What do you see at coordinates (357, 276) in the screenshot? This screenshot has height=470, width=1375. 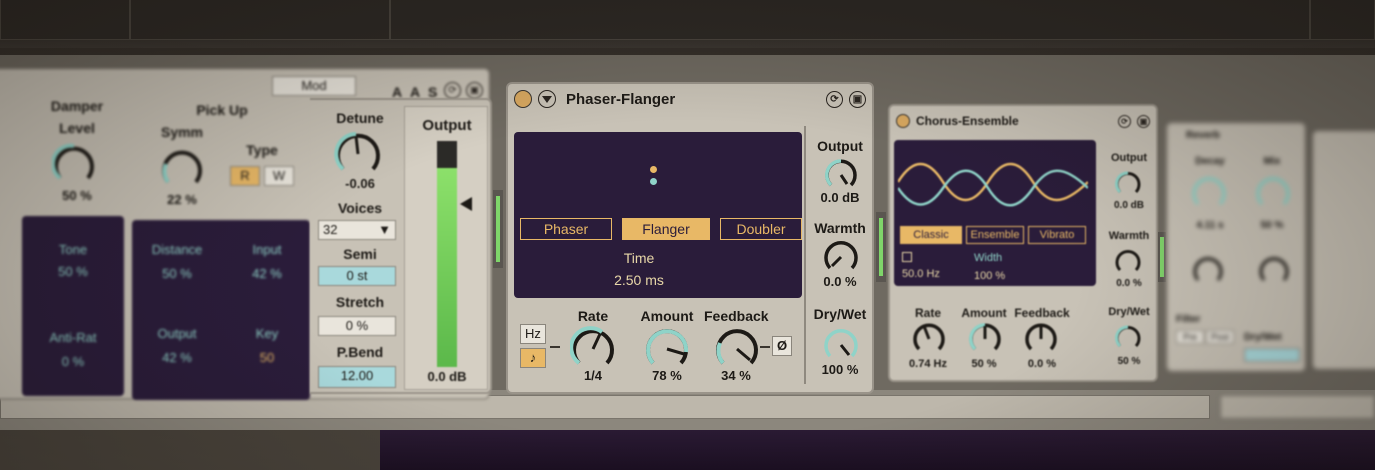 I see `semi-field: 0 st` at bounding box center [357, 276].